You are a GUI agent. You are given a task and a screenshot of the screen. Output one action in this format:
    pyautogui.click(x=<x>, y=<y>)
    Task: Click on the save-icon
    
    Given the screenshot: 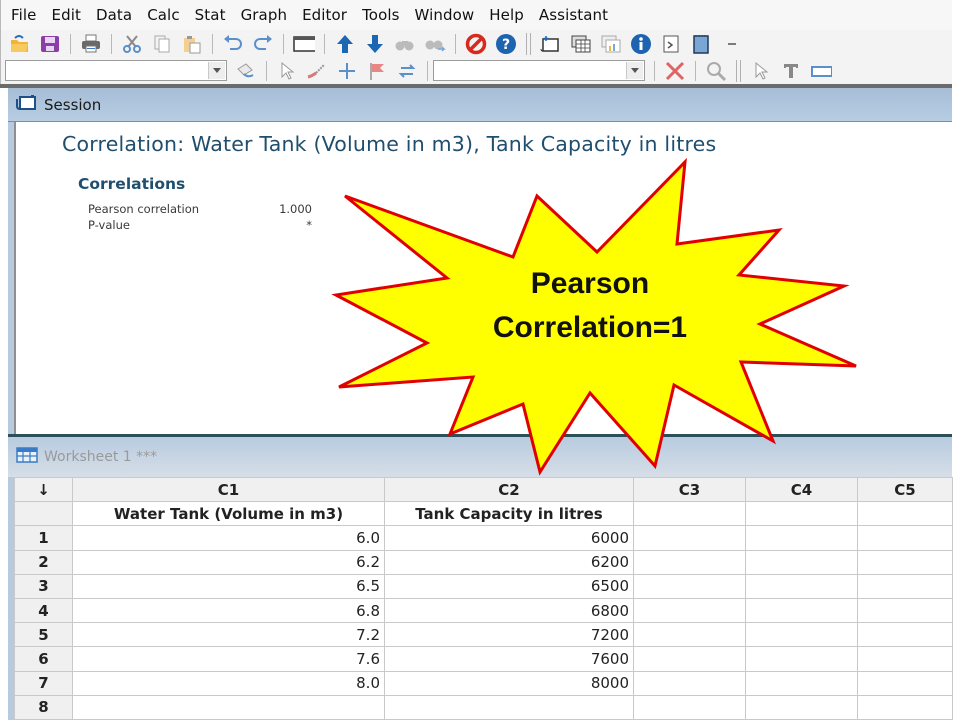 What is the action you would take?
    pyautogui.click(x=50, y=44)
    